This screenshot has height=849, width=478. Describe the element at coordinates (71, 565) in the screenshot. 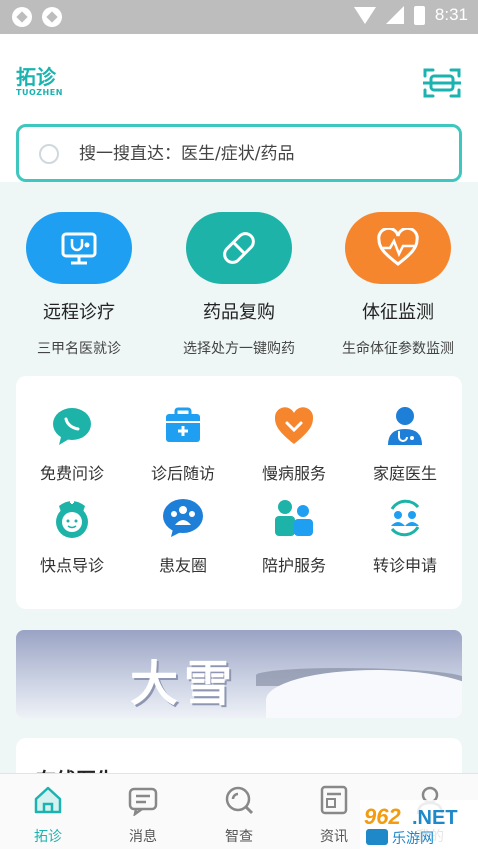

I see `grid-item-label: 快点导诊` at that location.